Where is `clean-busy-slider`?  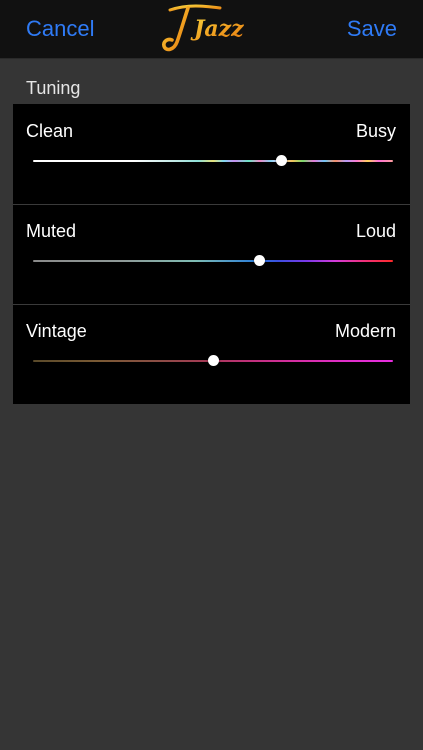 clean-busy-slider is located at coordinates (213, 161).